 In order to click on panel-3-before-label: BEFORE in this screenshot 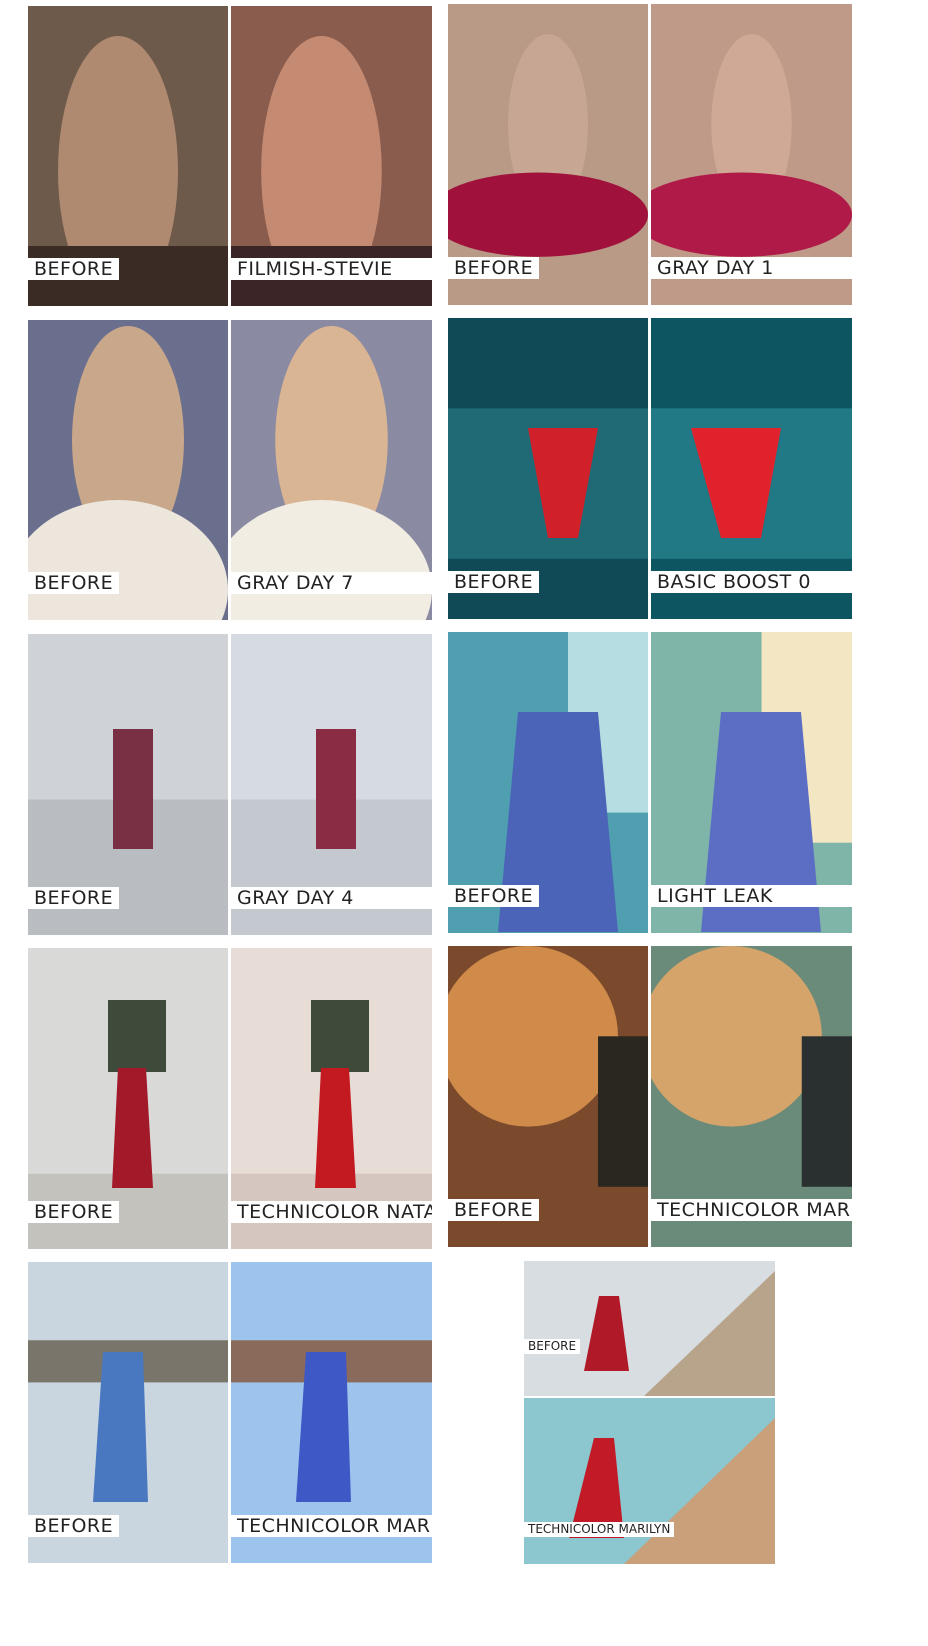, I will do `click(74, 583)`.